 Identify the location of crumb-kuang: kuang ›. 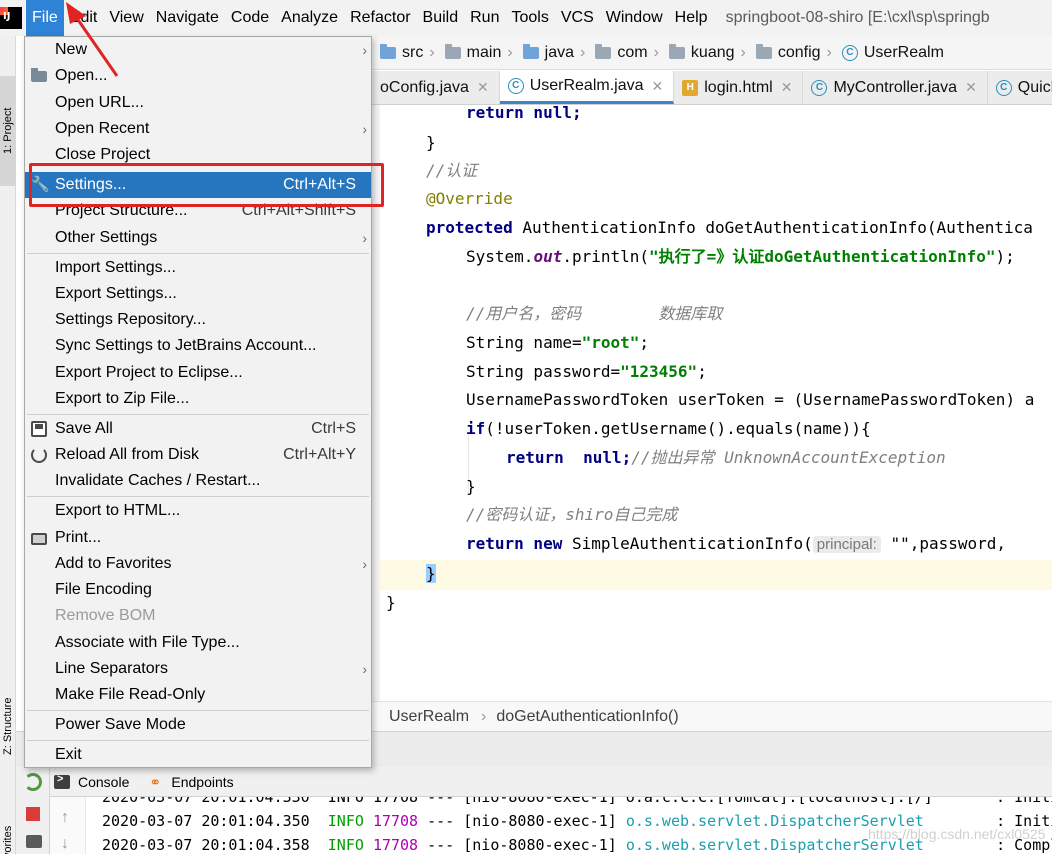
(704, 52).